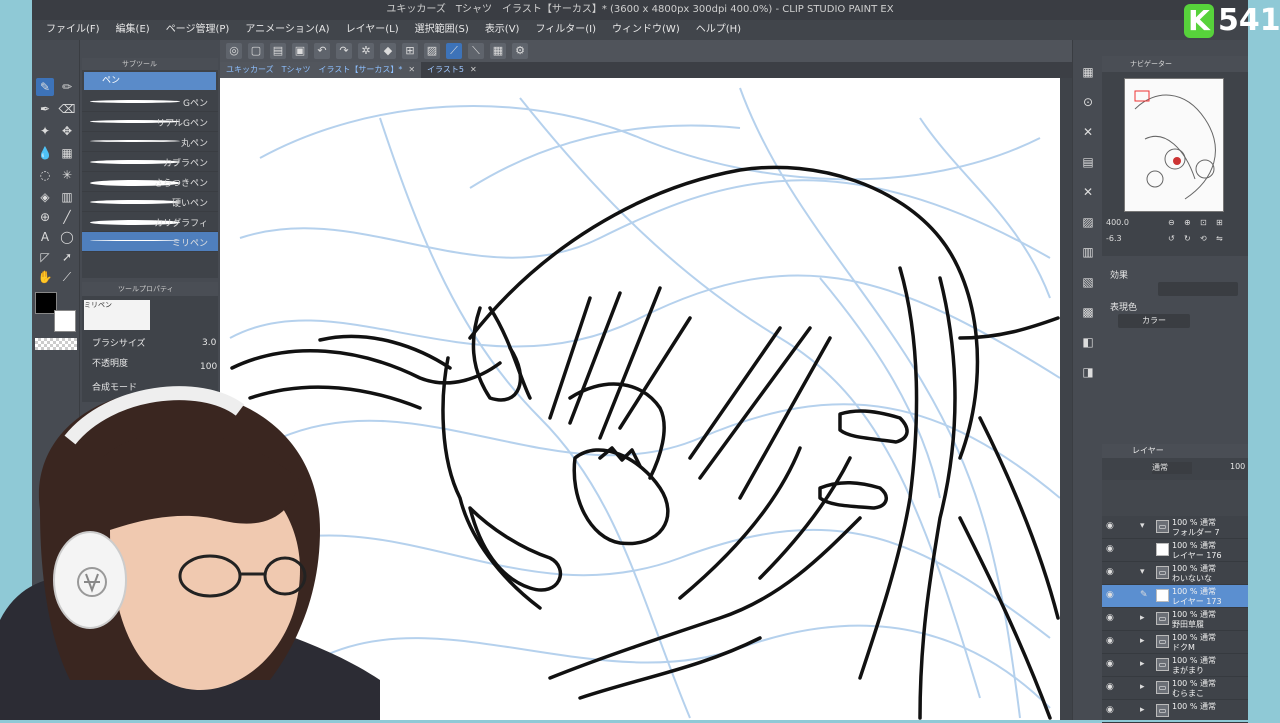 Image resolution: width=1280 pixels, height=723 pixels. Describe the element at coordinates (67, 109) in the screenshot. I see `eraser-tool-icon: ⌫` at that location.